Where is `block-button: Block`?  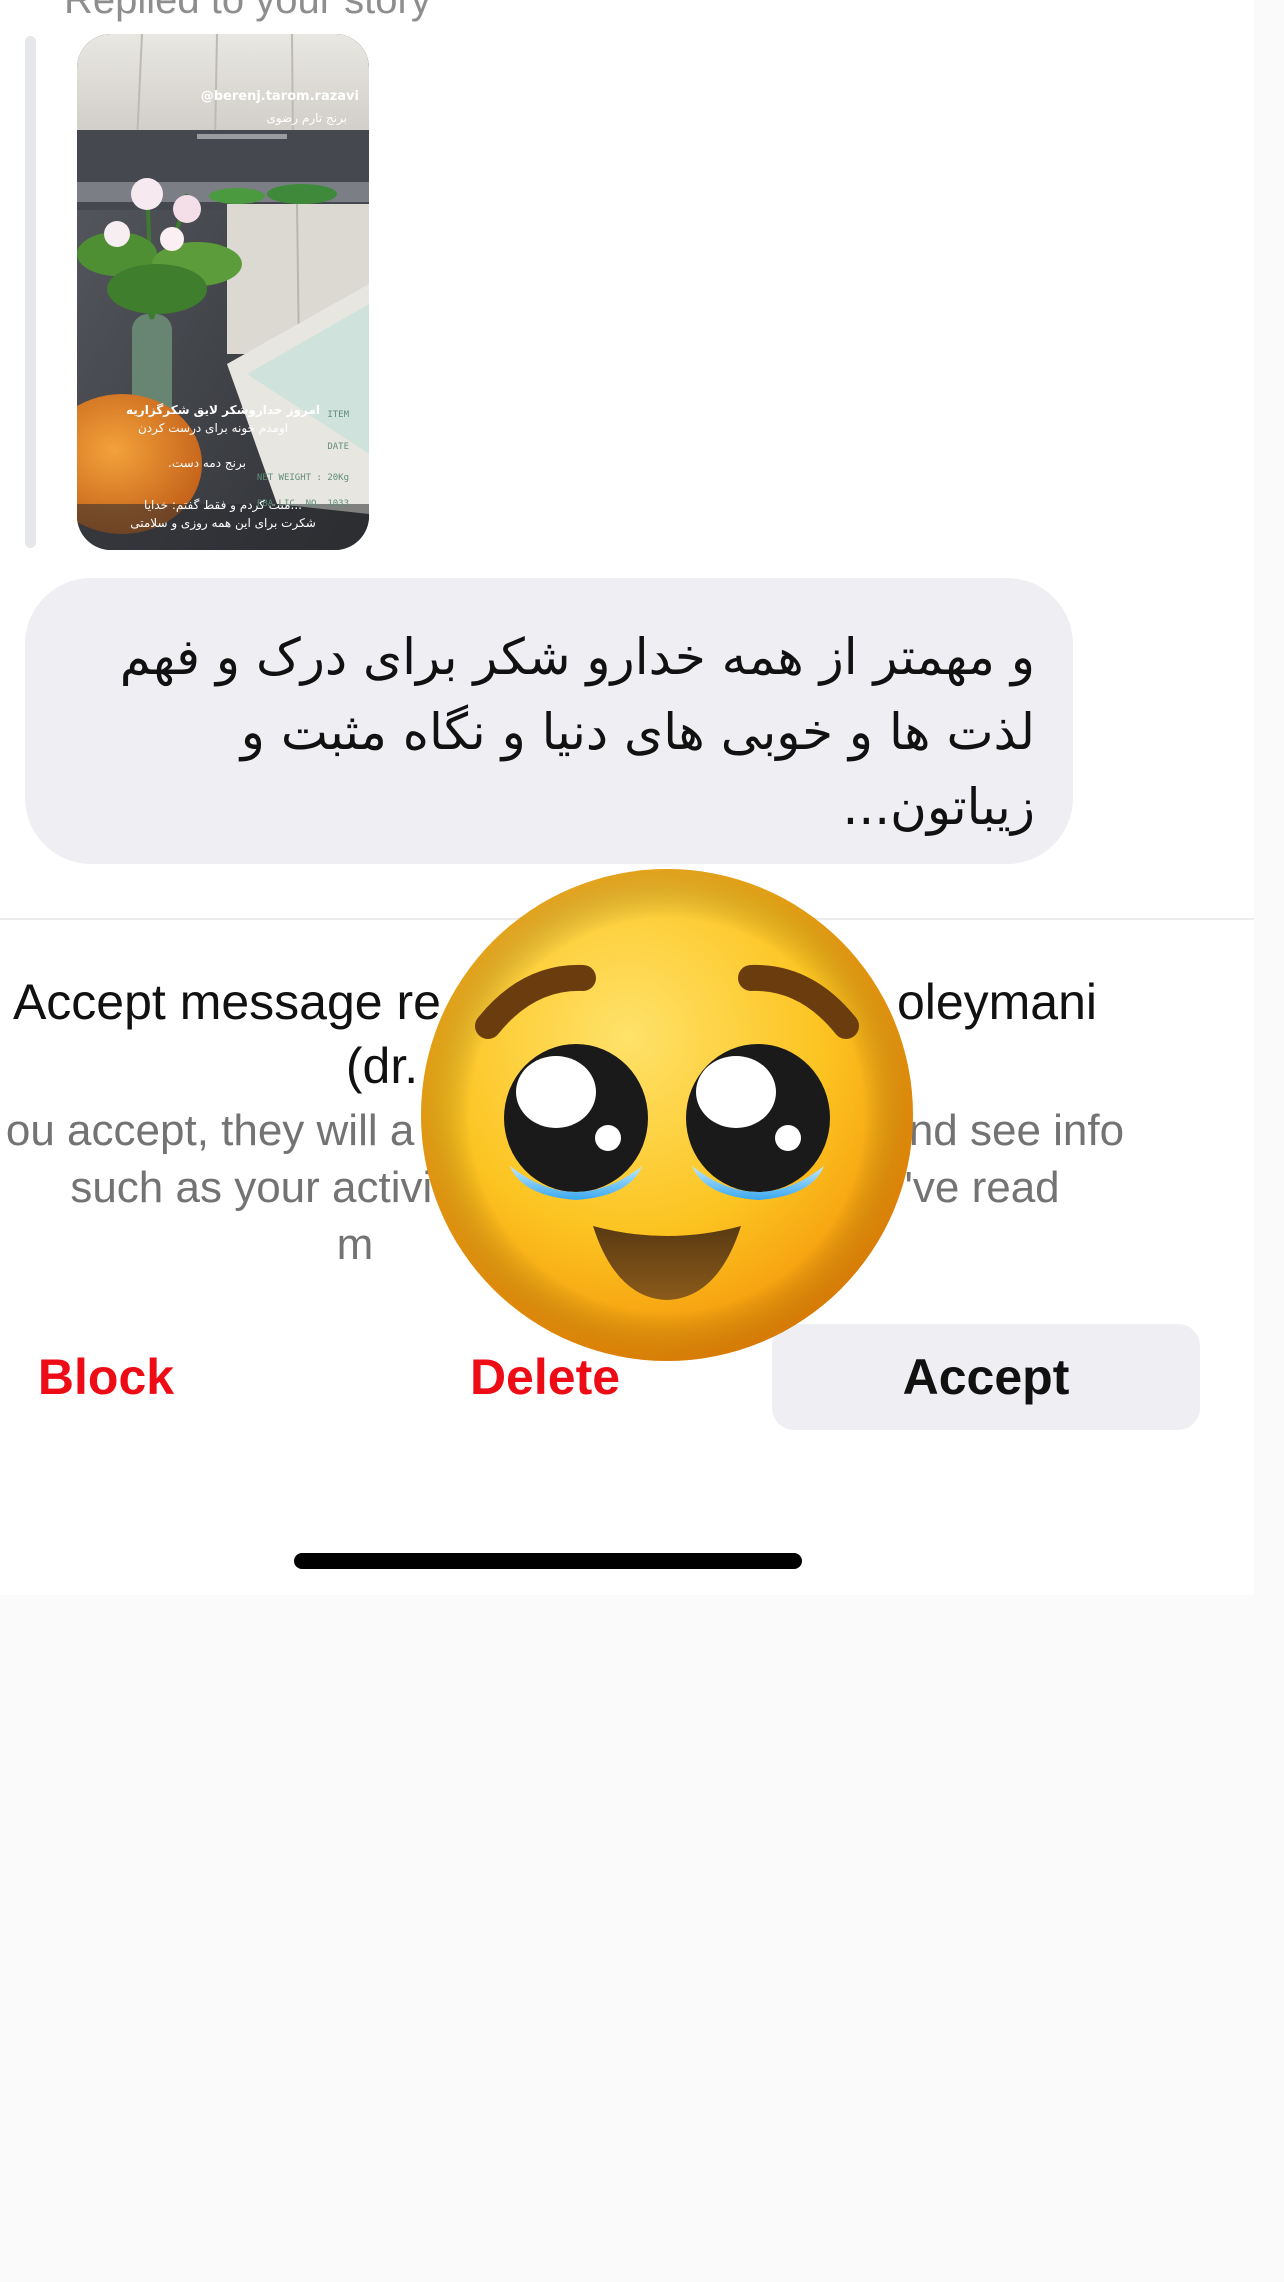 block-button: Block is located at coordinates (106, 1377).